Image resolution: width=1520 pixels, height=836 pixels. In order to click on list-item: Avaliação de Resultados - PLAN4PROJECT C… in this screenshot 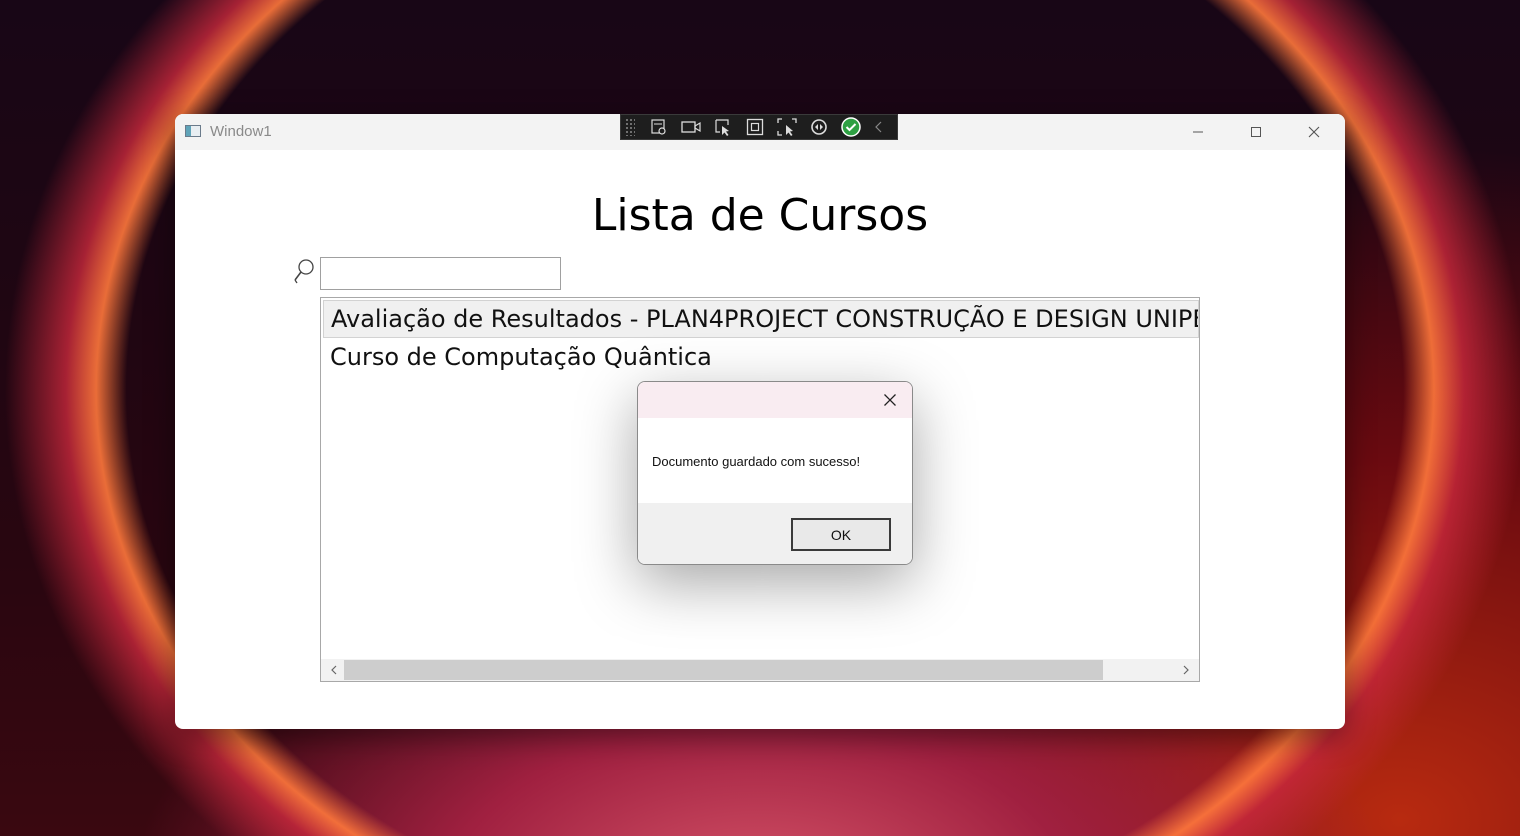, I will do `click(761, 319)`.